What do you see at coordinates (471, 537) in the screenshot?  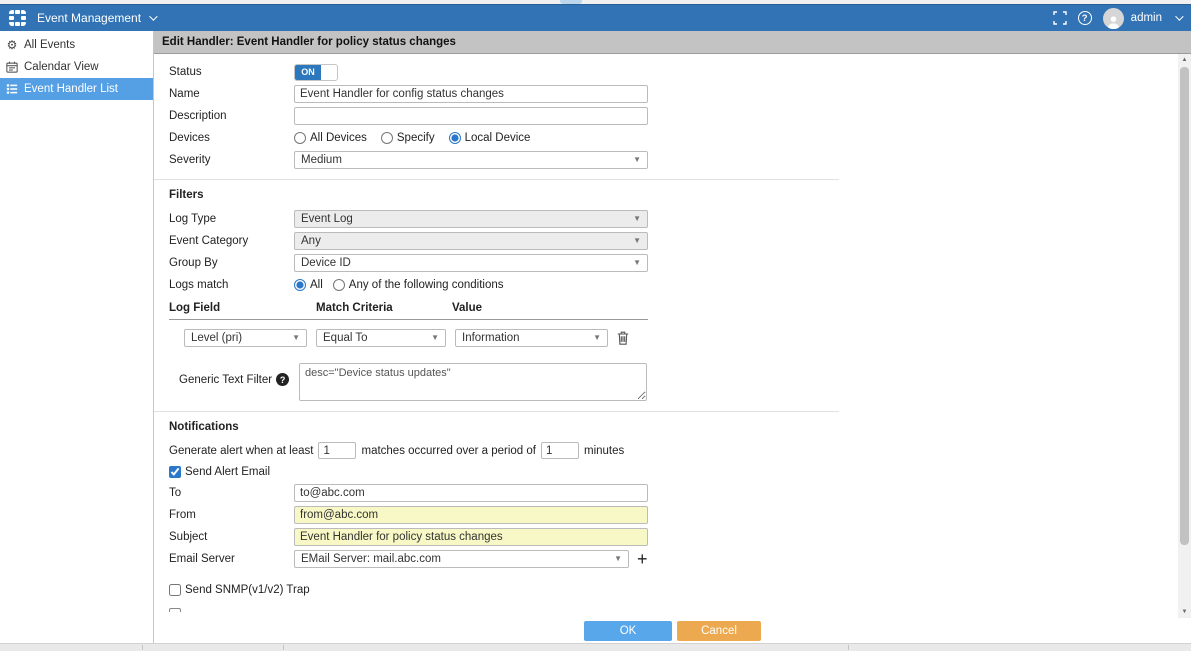 I see `subject-input` at bounding box center [471, 537].